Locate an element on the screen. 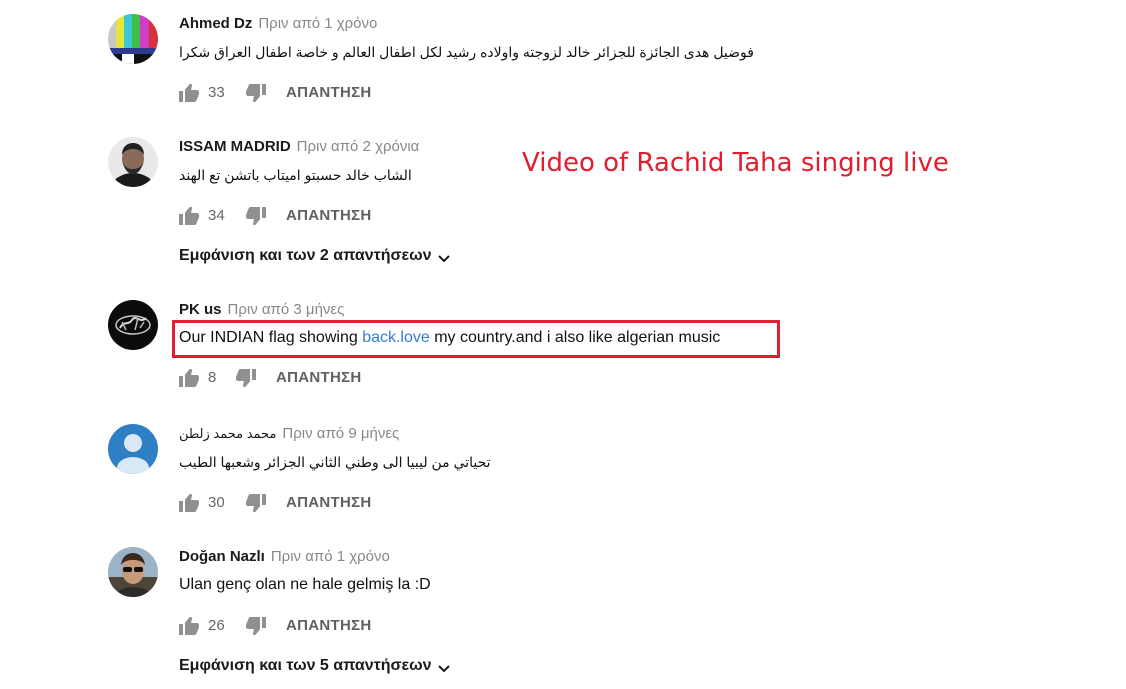  comment-header: Ahmed Dz Πριν από 1 χρόνο is located at coordinates (539, 24).